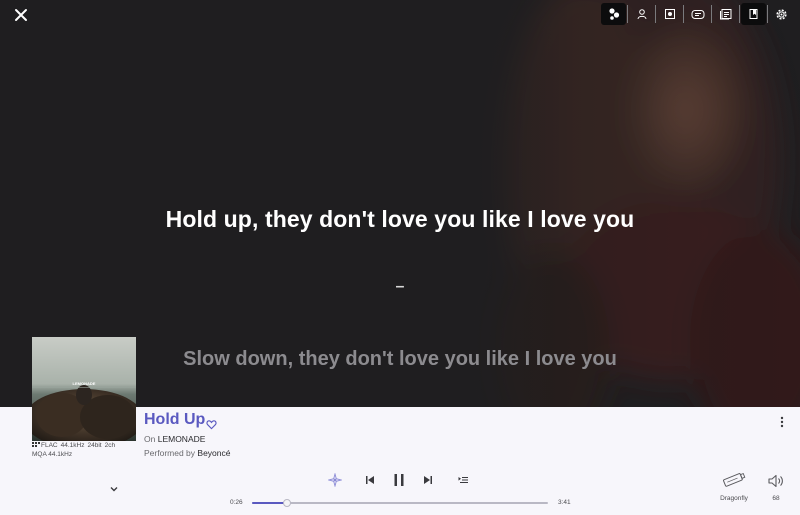 Image resolution: width=800 pixels, height=515 pixels. I want to click on close-icon, so click(21, 15).